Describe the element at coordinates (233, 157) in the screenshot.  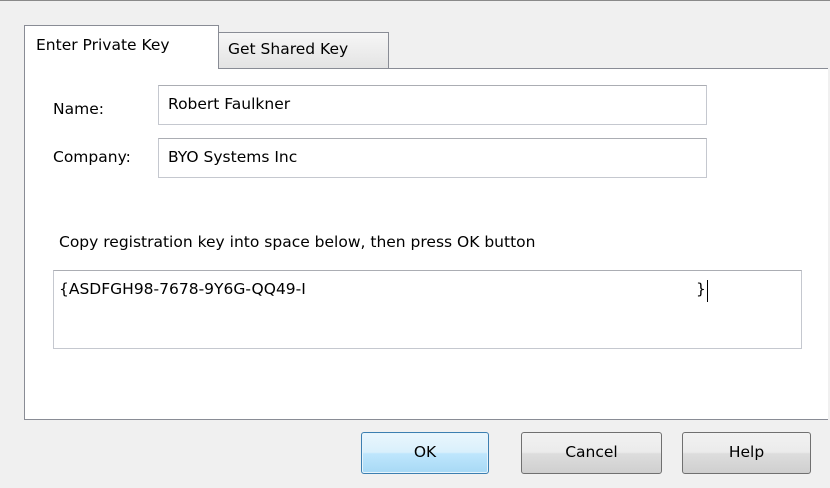
I see `company-field-value: BYO Systems Inc` at that location.